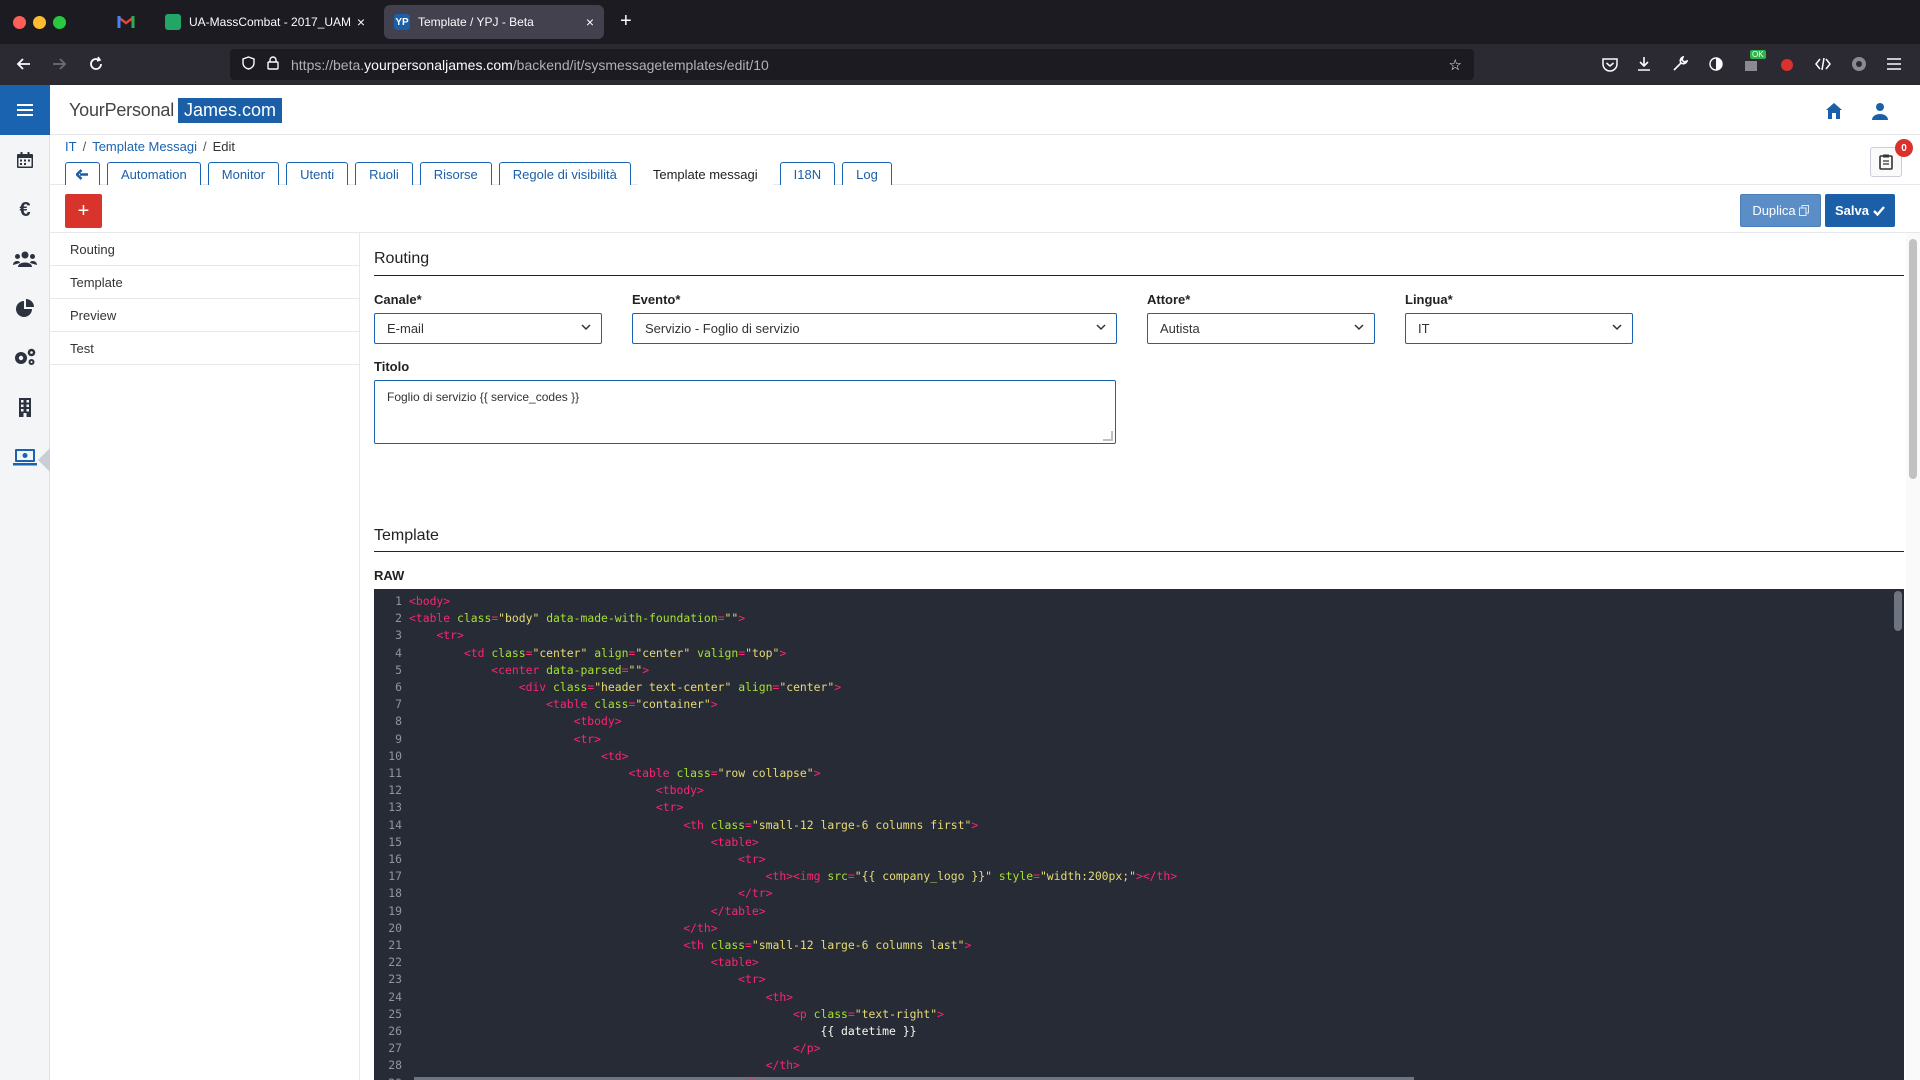 Image resolution: width=1920 pixels, height=1080 pixels. What do you see at coordinates (144, 146) in the screenshot?
I see `breadcrumb-template-messagi: Template Messagi` at bounding box center [144, 146].